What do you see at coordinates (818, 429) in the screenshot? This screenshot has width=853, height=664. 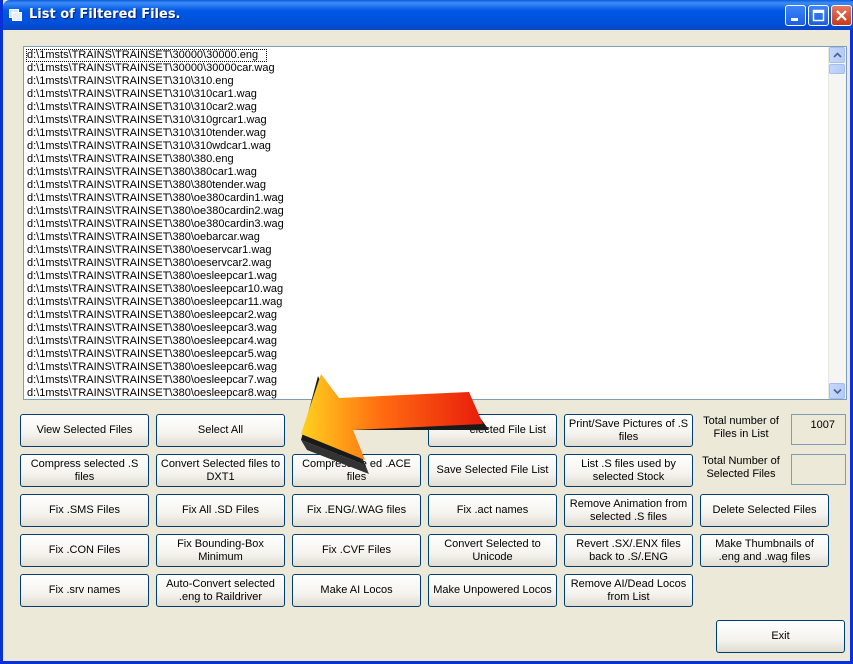 I see `total-files-value: 1007` at bounding box center [818, 429].